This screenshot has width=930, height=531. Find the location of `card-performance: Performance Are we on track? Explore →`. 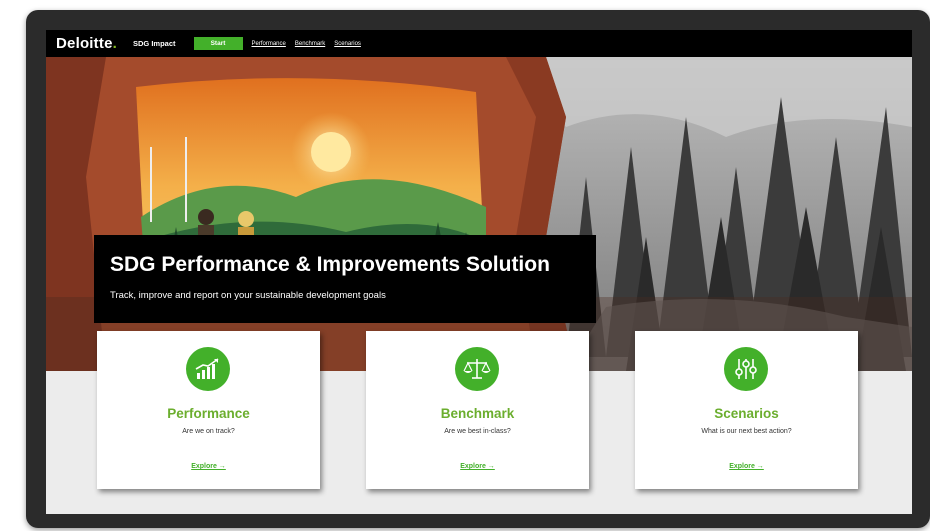

card-performance: Performance Are we on track? Explore → is located at coordinates (208, 410).